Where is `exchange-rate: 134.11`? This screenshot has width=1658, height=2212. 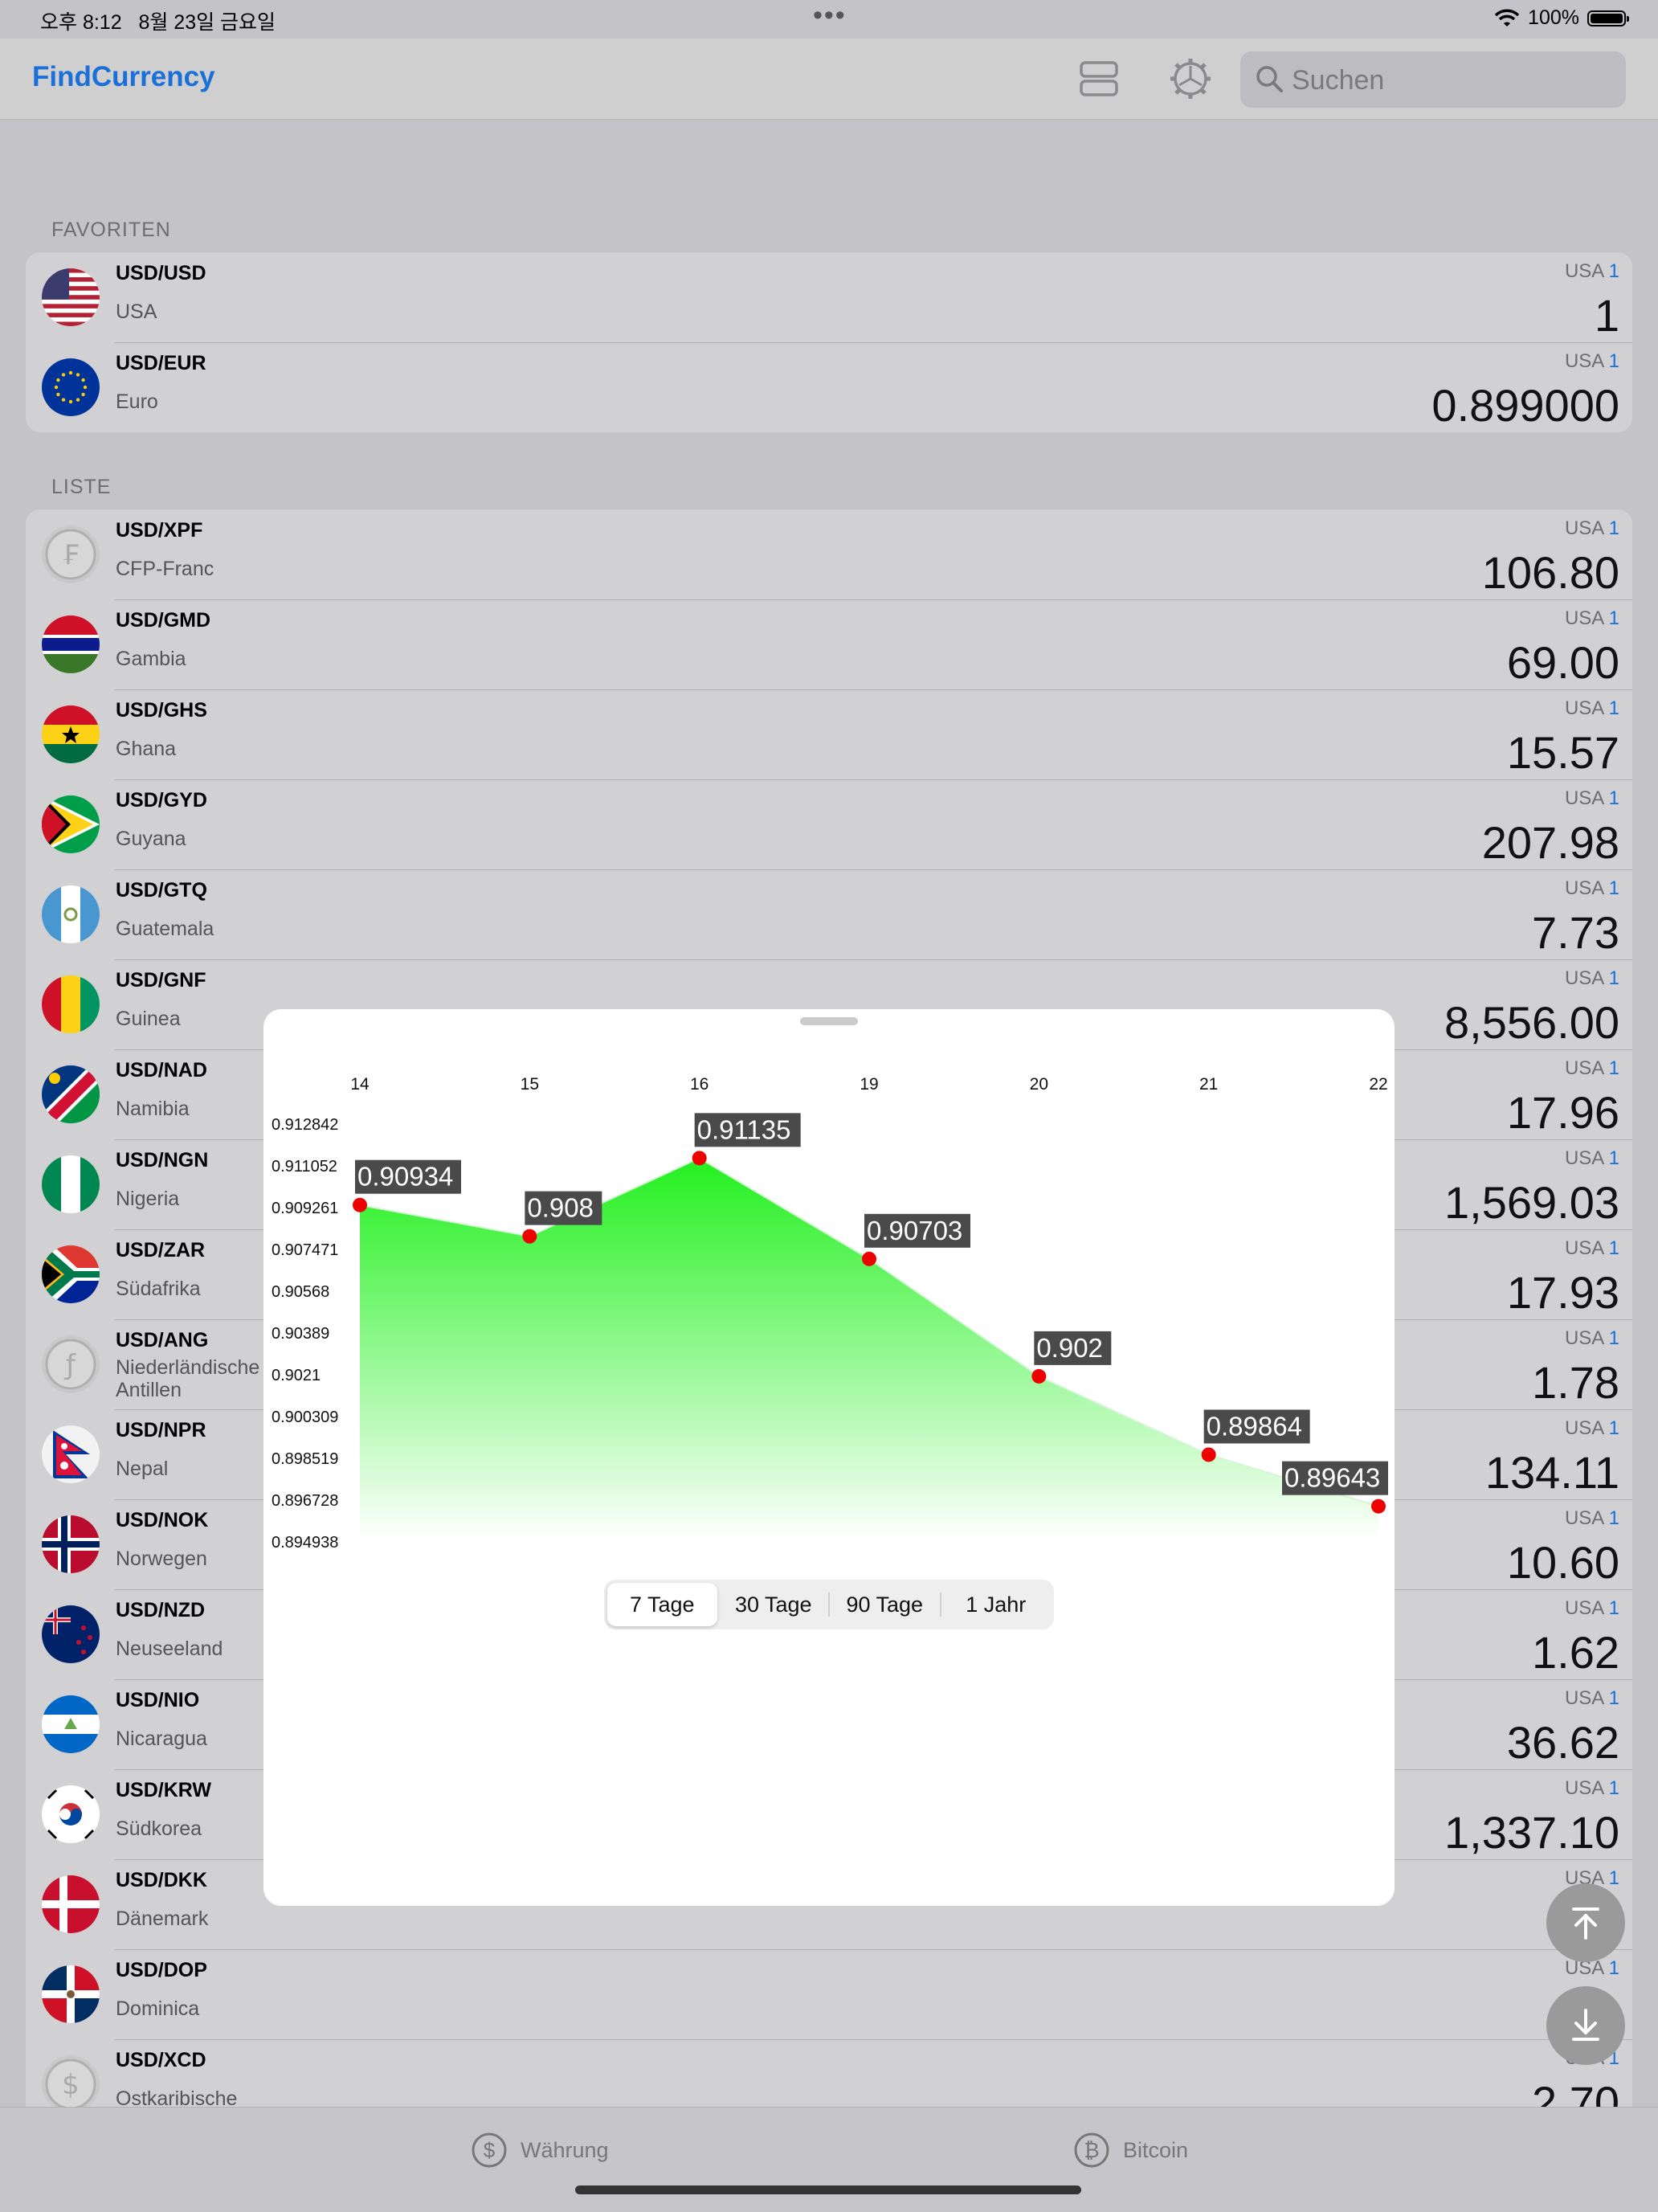 exchange-rate: 134.11 is located at coordinates (1551, 1473).